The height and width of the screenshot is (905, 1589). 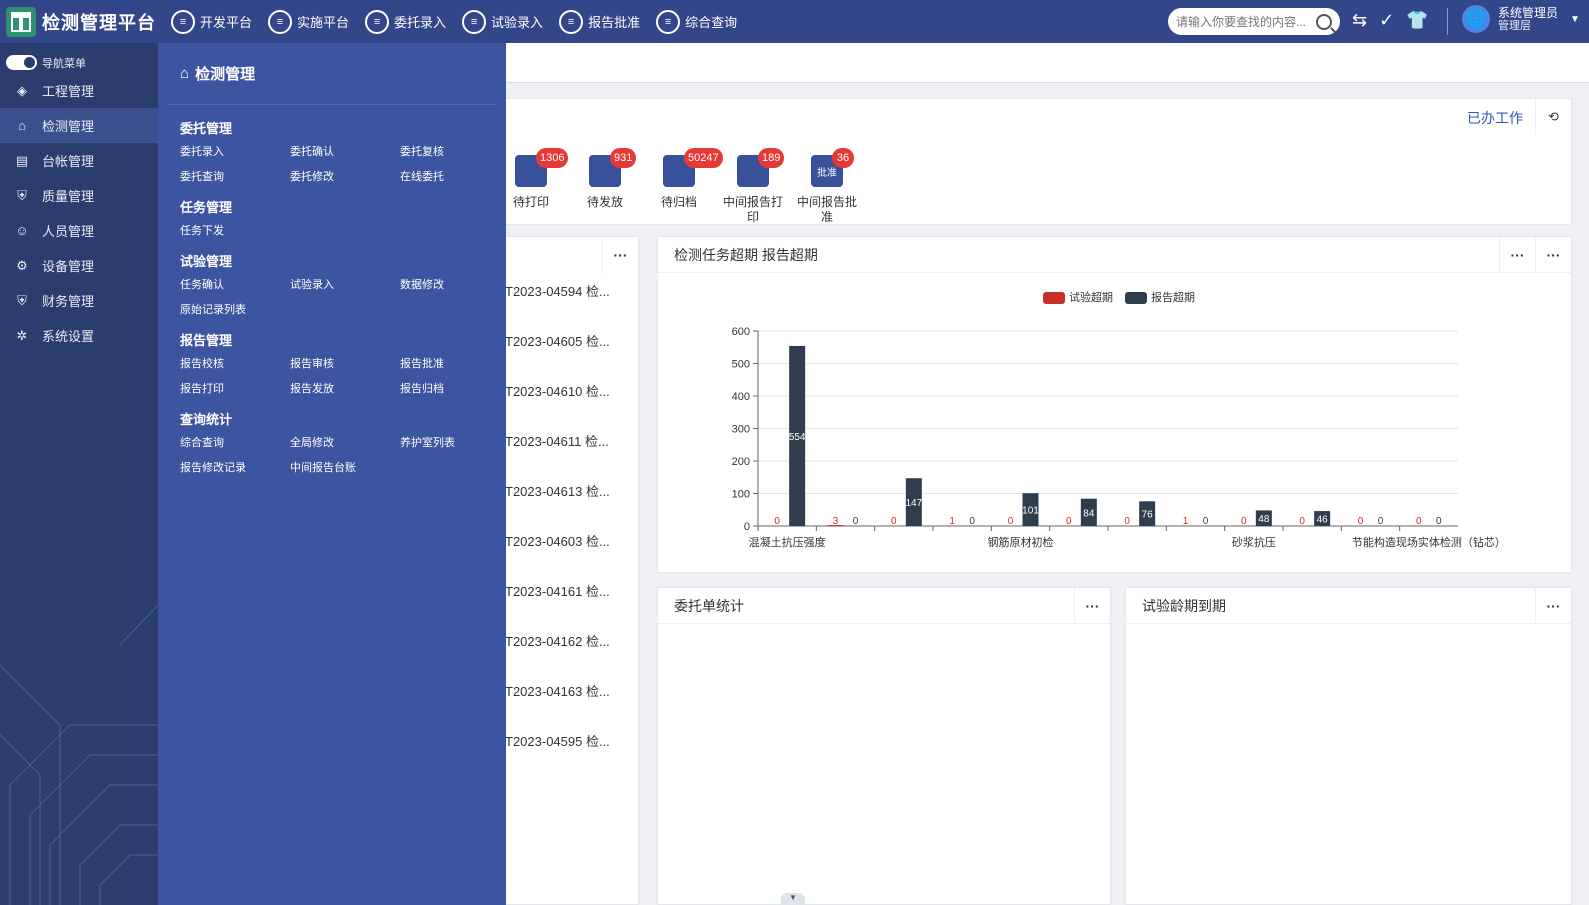 I want to click on topnav-item: ≡ 委托录入, so click(x=405, y=21).